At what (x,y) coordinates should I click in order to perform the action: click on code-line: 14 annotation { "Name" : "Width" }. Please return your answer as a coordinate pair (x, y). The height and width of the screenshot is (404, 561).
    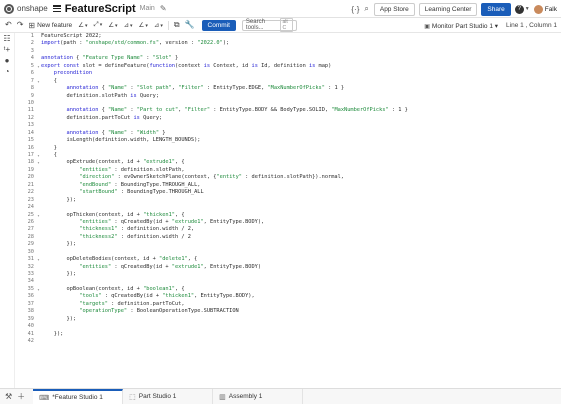
    Looking at the image, I should click on (288, 133).